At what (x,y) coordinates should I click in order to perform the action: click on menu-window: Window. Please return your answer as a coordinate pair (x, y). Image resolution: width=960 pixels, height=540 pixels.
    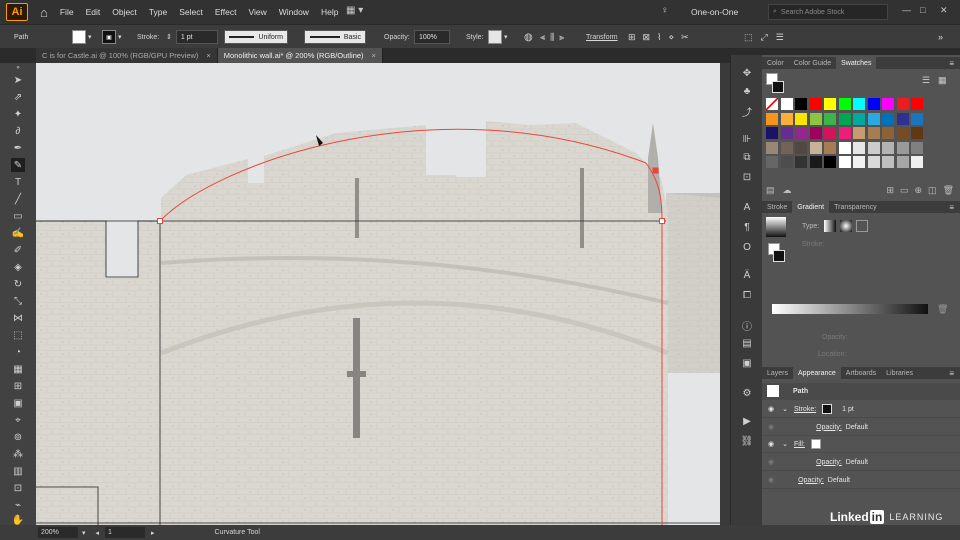
    Looking at the image, I should click on (294, 12).